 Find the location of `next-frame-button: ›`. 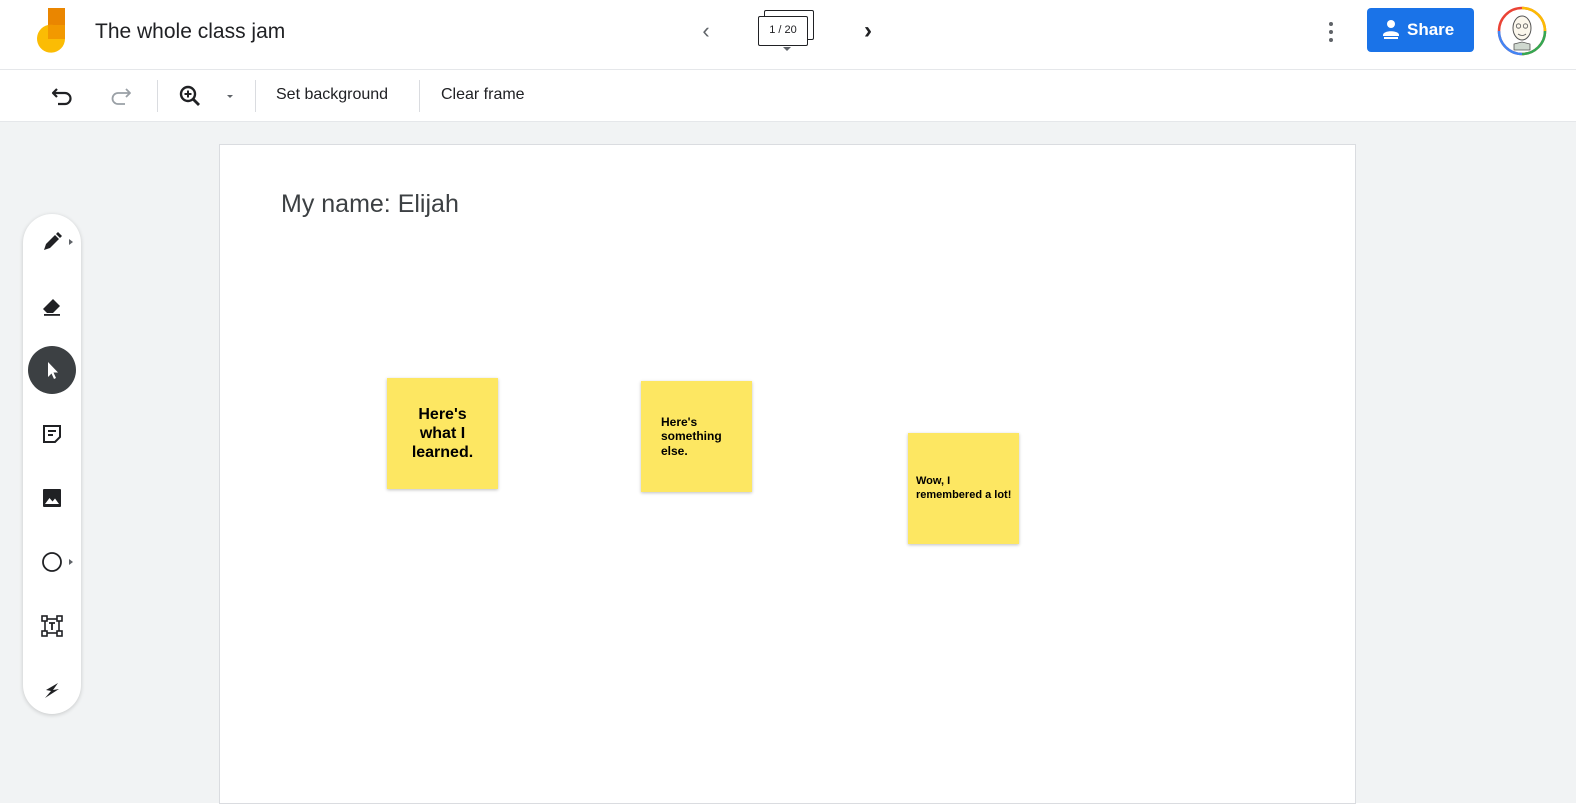

next-frame-button: › is located at coordinates (868, 31).